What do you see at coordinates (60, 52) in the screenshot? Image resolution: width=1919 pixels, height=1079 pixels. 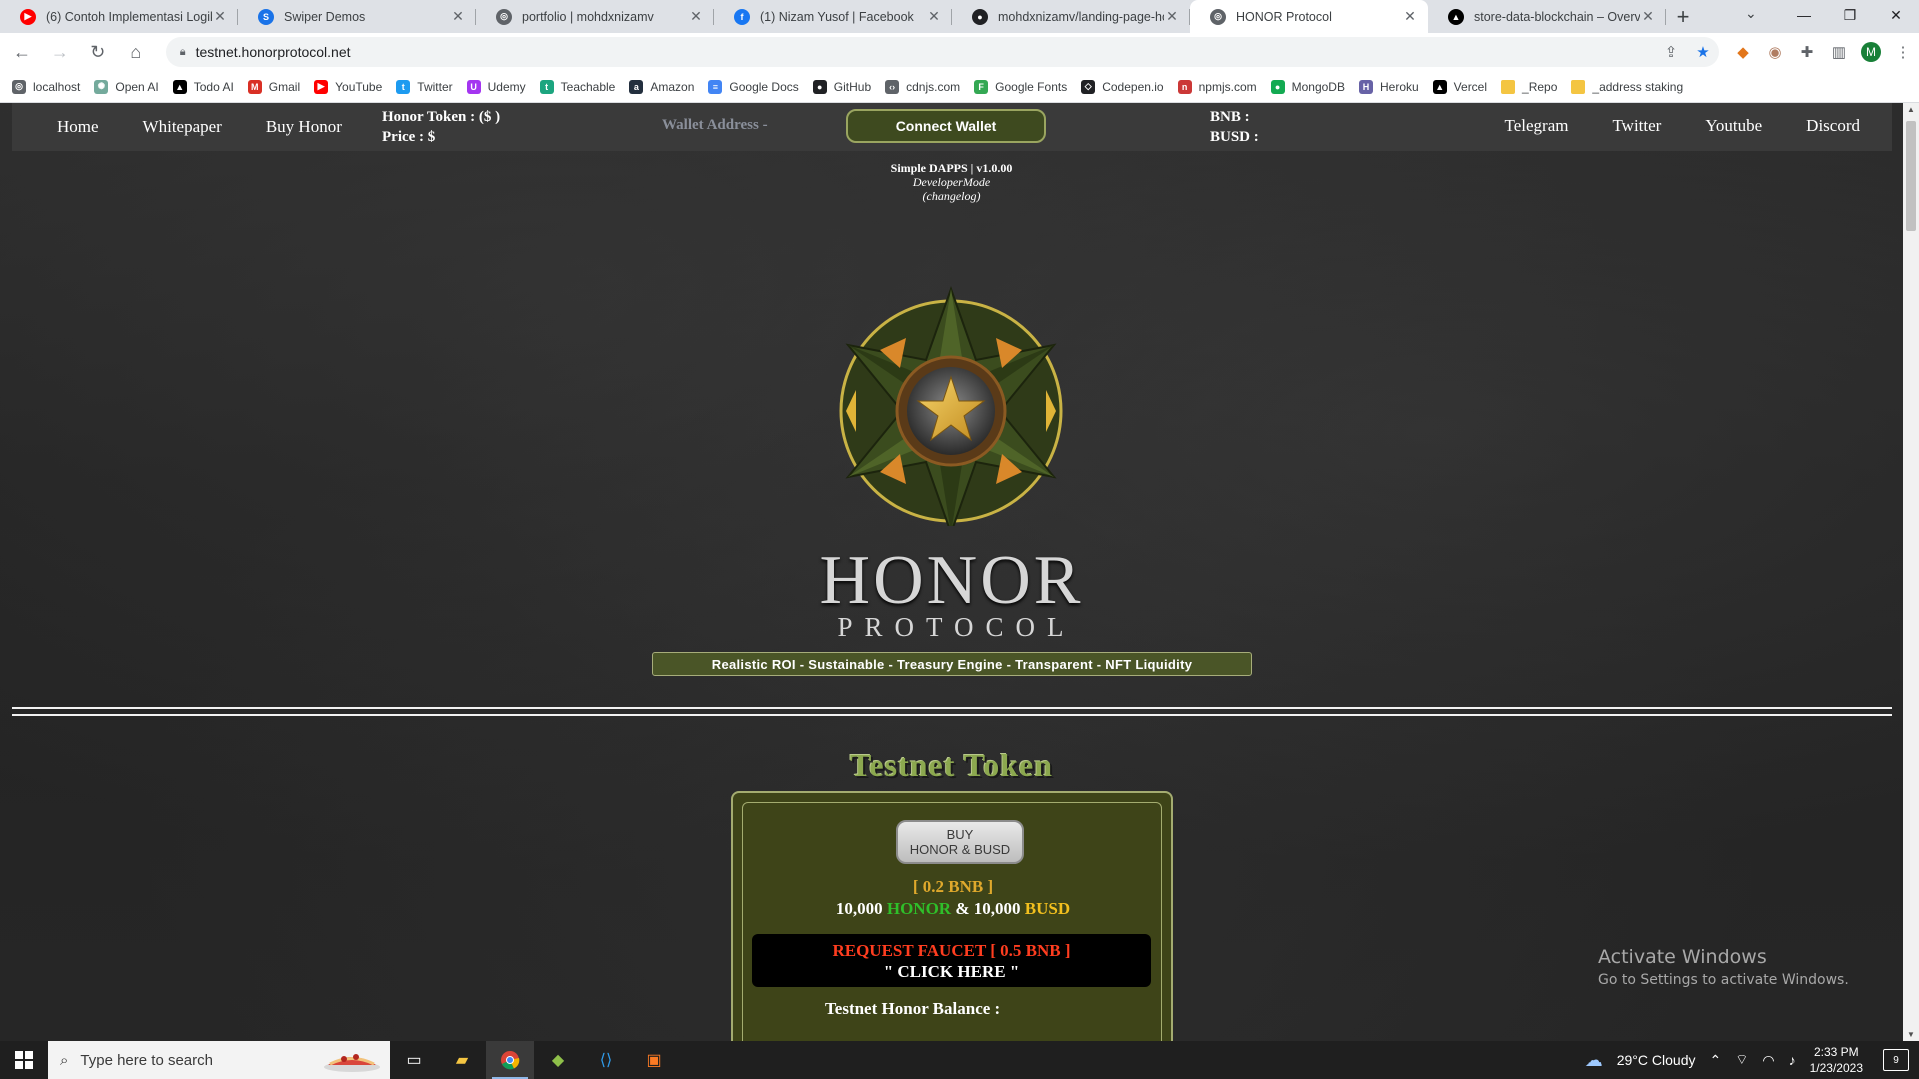 I see `forward-icon: →` at bounding box center [60, 52].